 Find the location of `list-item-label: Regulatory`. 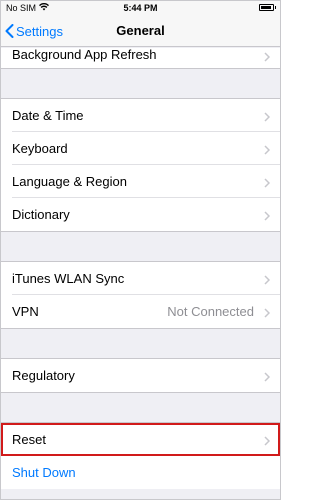

list-item-label: Regulatory is located at coordinates (43, 375).